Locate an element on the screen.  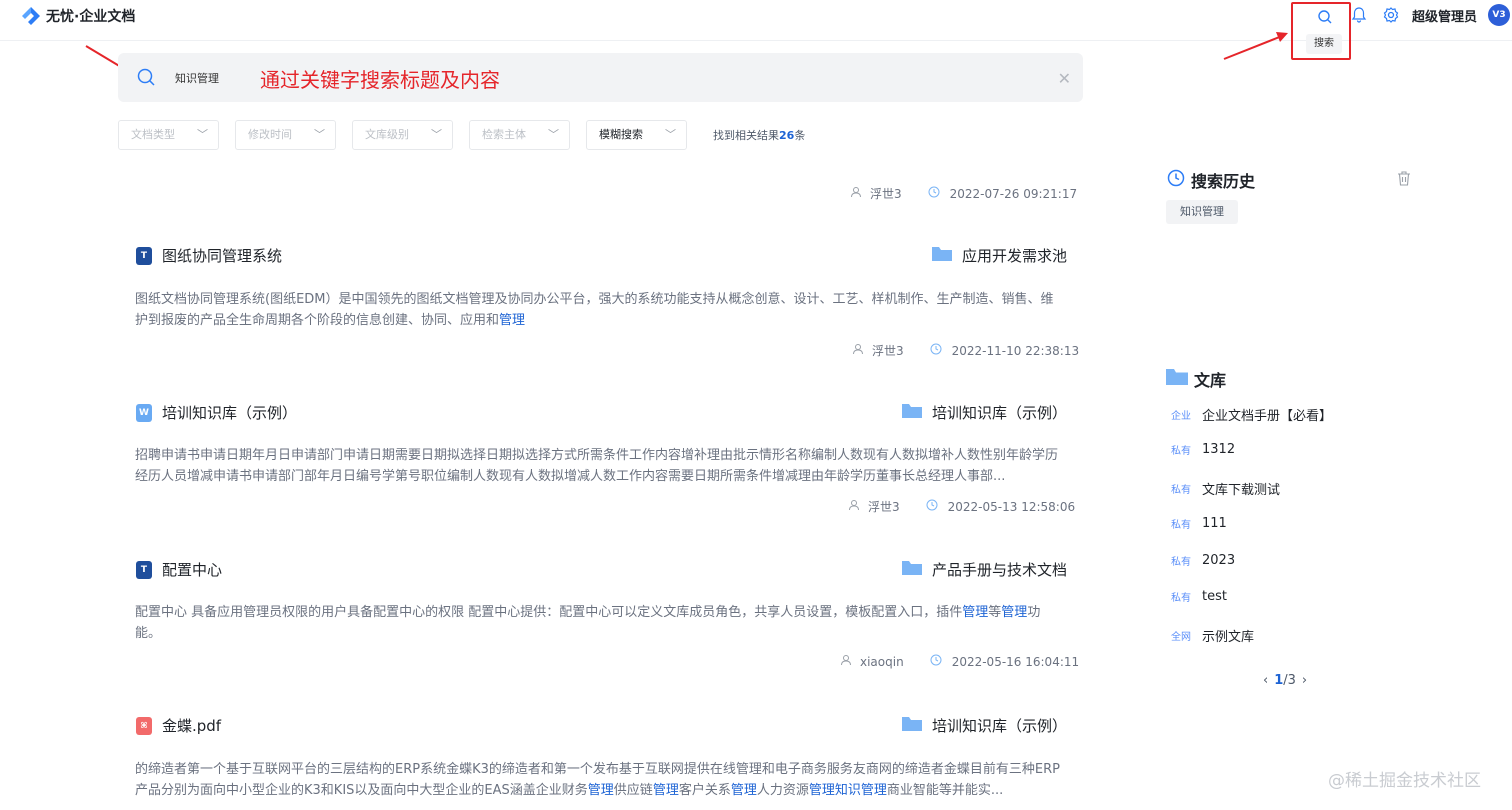
library-name: 2023 is located at coordinates (1219, 560).